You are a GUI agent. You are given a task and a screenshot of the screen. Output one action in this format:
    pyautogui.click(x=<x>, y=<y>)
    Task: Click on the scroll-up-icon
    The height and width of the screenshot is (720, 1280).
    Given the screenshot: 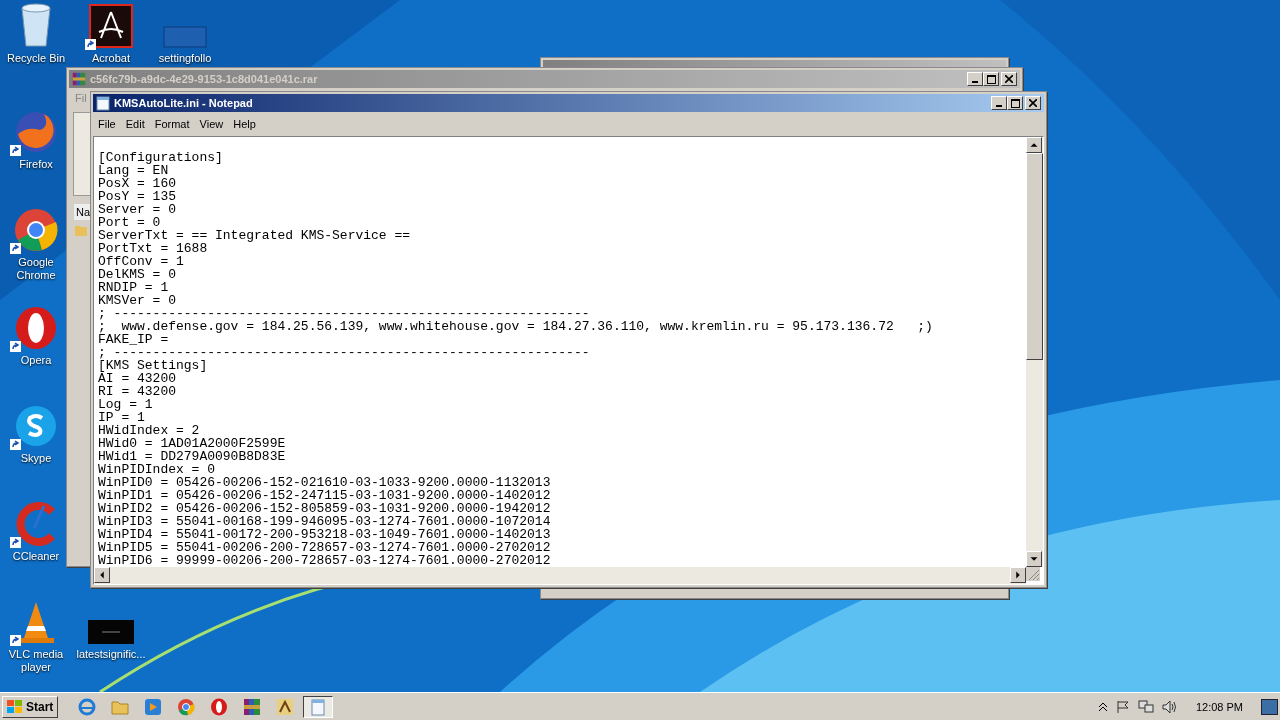 What is the action you would take?
    pyautogui.click(x=1034, y=145)
    